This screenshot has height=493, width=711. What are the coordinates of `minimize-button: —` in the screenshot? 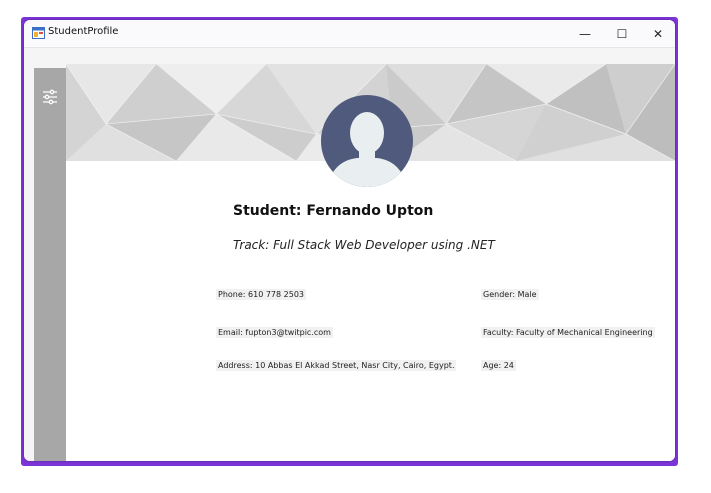 It's located at (585, 33).